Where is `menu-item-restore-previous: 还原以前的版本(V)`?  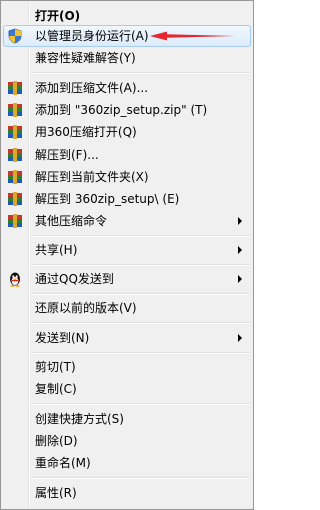
menu-item-restore-previous: 还原以前的版本(V) is located at coordinates (127, 308).